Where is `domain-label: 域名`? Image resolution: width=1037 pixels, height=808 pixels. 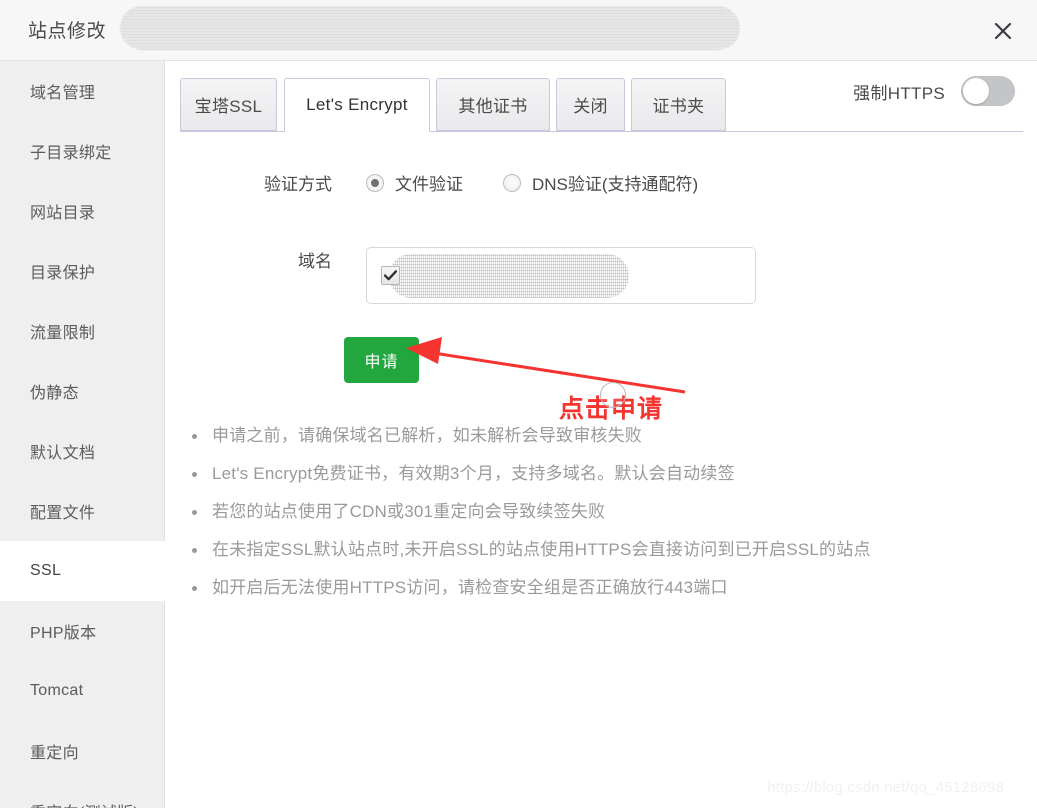
domain-label: 域名 is located at coordinates (315, 261).